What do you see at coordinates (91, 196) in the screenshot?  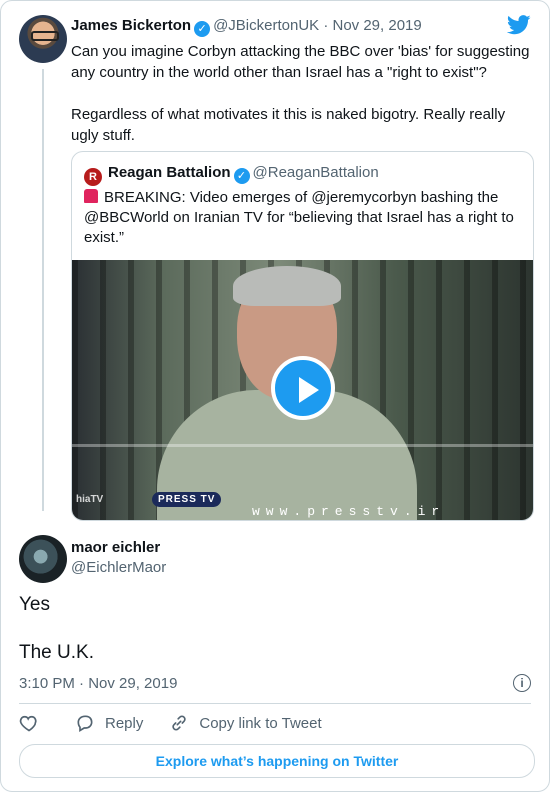 I see `siren-icon` at bounding box center [91, 196].